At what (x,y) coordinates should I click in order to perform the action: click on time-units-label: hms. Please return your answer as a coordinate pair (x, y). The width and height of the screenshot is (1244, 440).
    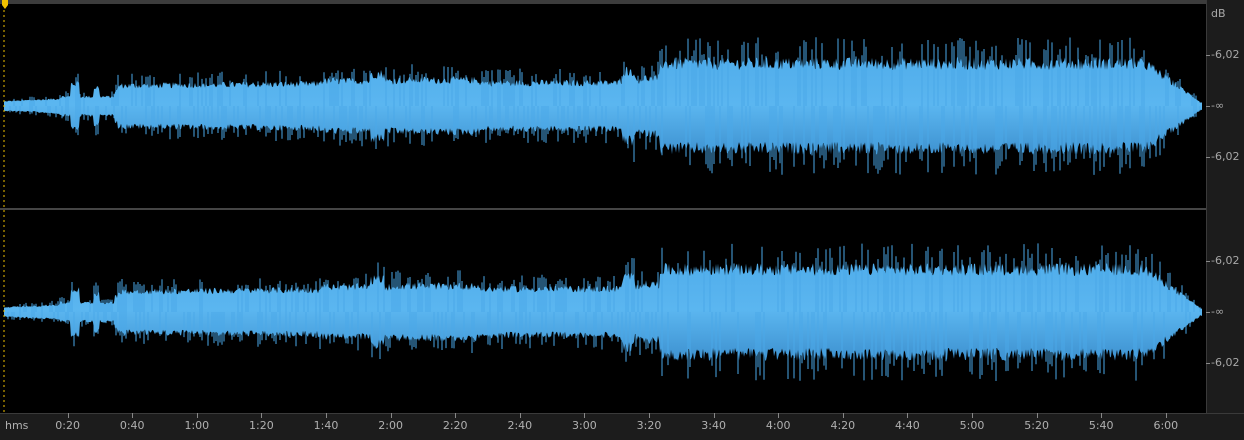
    Looking at the image, I should click on (17, 425).